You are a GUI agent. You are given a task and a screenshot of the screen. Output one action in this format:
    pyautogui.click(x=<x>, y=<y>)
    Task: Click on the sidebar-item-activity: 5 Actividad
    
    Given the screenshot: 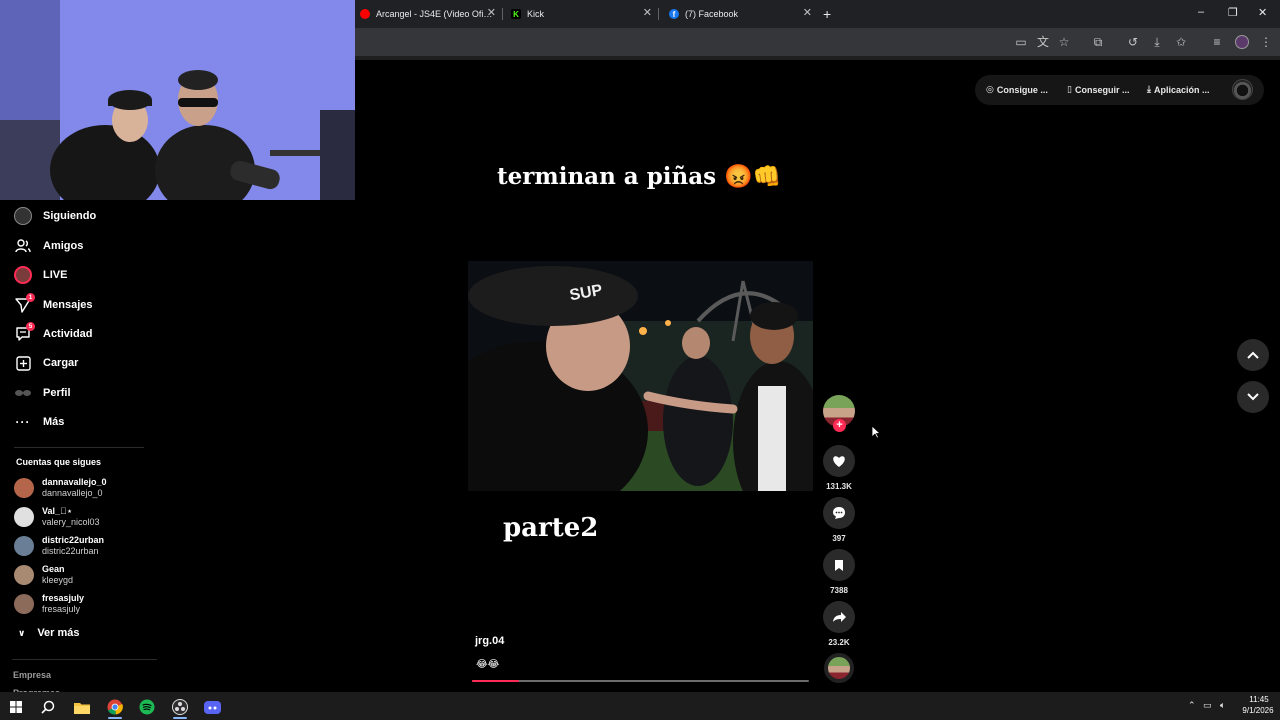 What is the action you would take?
    pyautogui.click(x=53, y=333)
    